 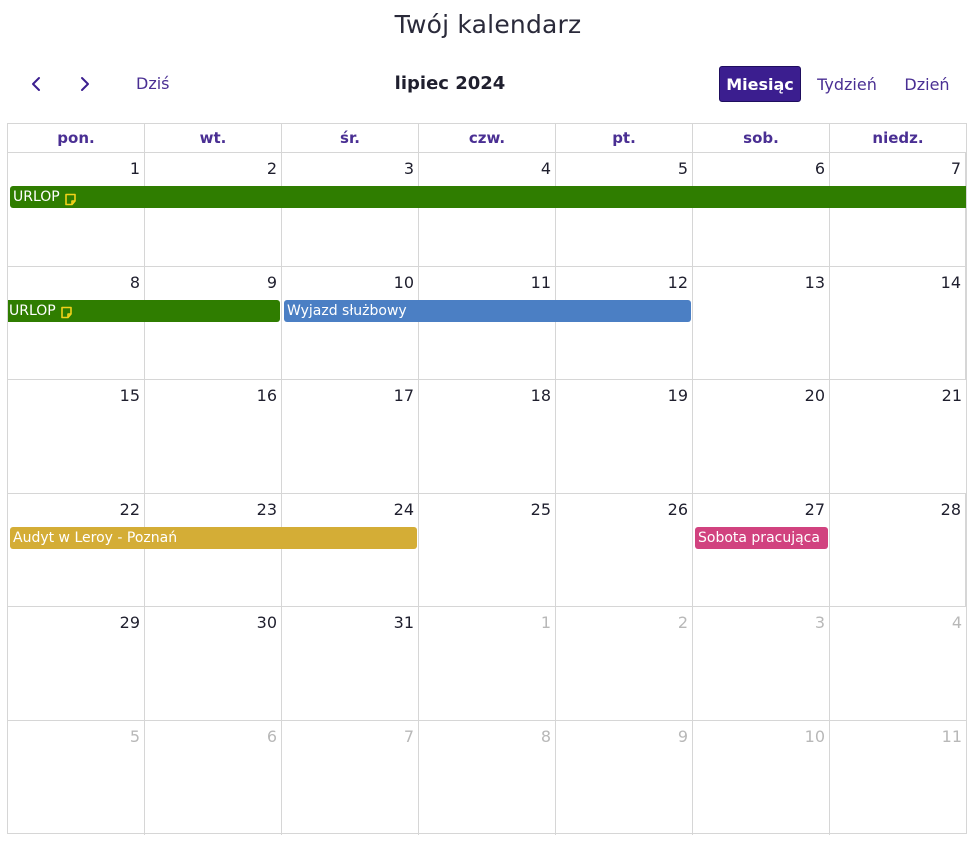 What do you see at coordinates (624, 436) in the screenshot?
I see `day-cell: 19` at bounding box center [624, 436].